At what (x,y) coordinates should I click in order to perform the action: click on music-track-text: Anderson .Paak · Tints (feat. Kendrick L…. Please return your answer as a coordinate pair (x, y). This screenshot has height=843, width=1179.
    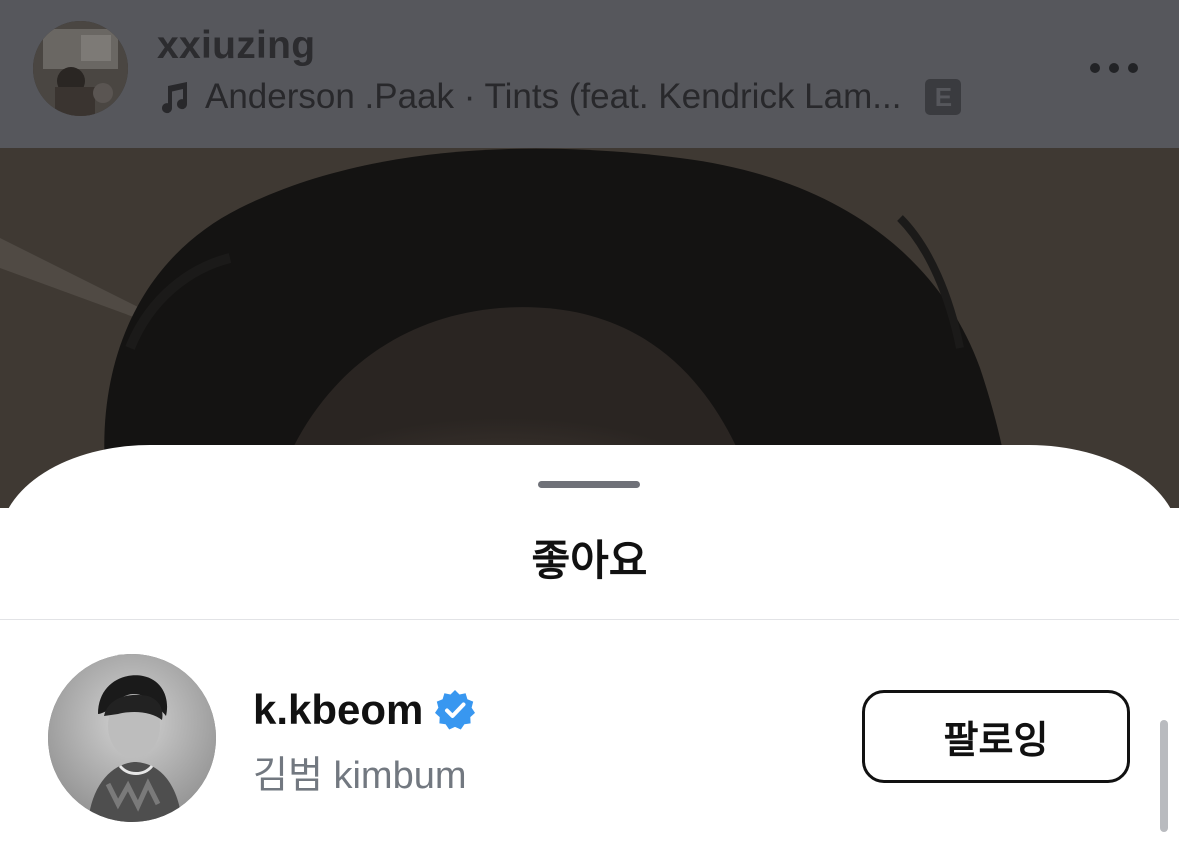
    Looking at the image, I should click on (553, 96).